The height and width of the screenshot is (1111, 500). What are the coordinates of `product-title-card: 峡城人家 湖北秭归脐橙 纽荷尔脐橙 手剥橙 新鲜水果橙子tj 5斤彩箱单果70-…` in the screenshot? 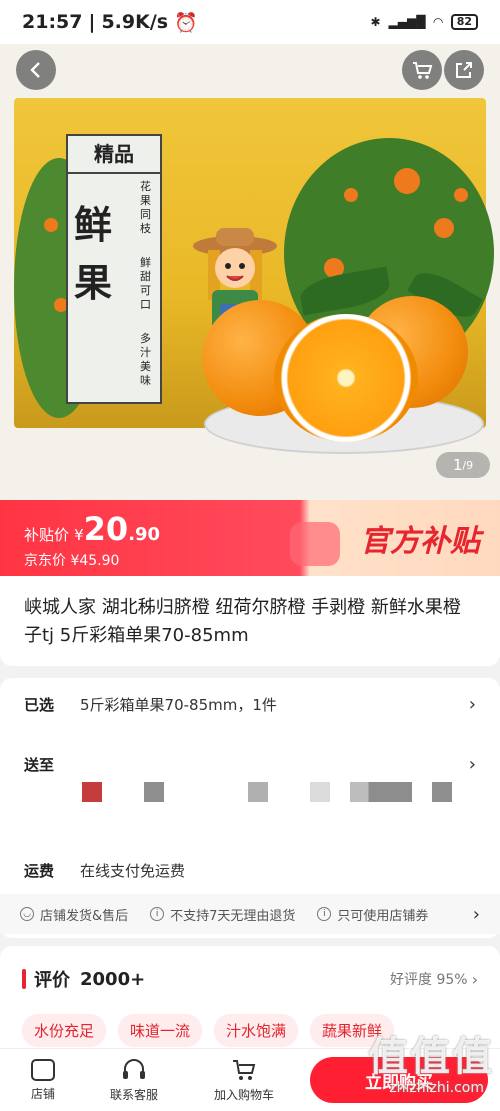 It's located at (250, 621).